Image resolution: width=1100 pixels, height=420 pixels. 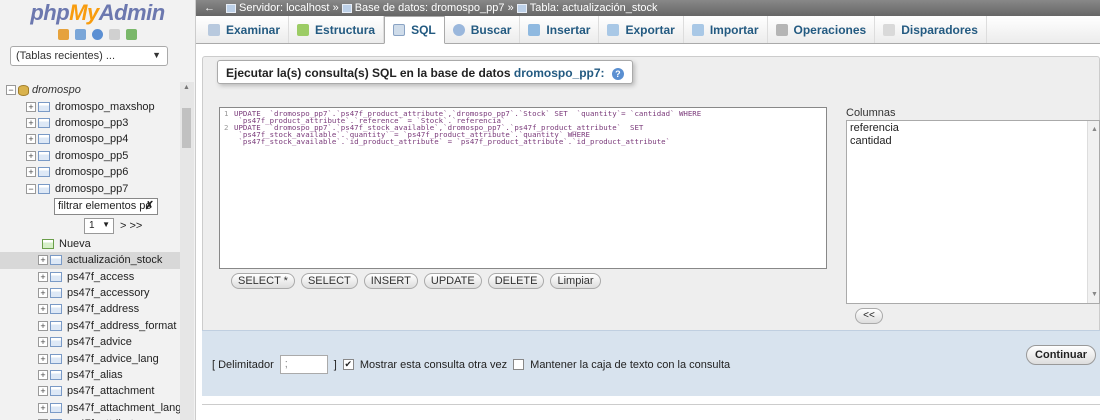 I want to click on select-star-button: SELECT *, so click(x=263, y=281).